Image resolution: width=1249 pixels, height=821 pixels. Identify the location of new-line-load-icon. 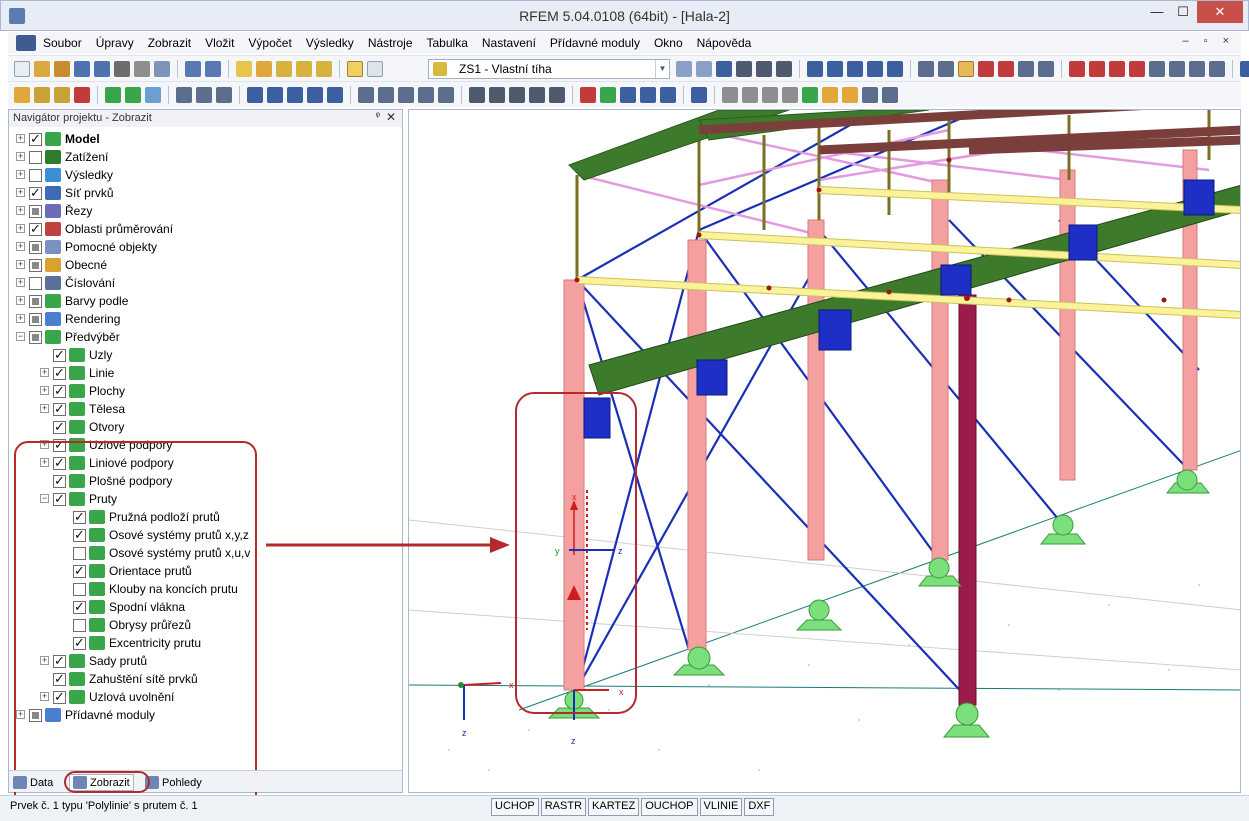
(204, 95).